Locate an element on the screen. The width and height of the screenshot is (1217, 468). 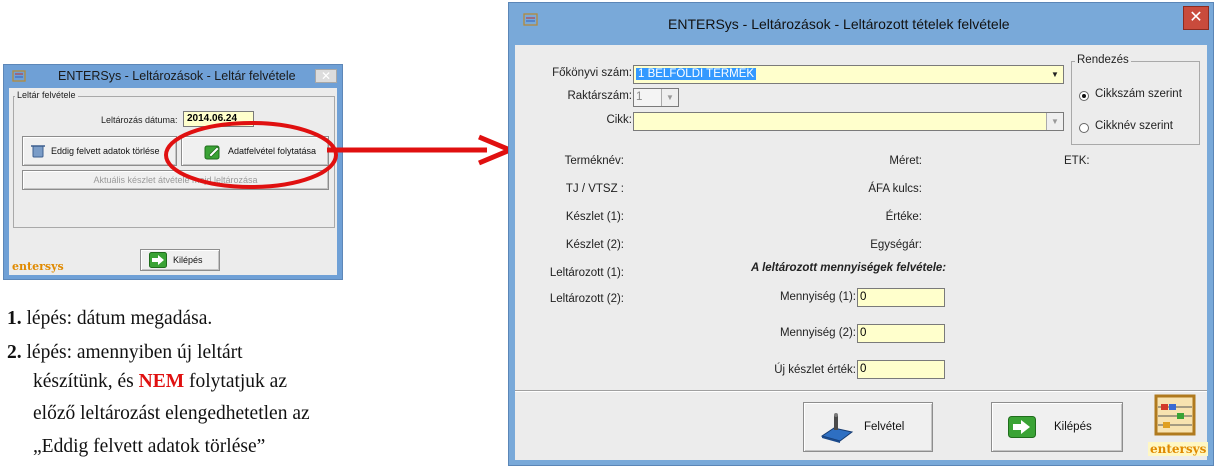
info-keszlet2-label: Készlet (2): is located at coordinates (594, 245).